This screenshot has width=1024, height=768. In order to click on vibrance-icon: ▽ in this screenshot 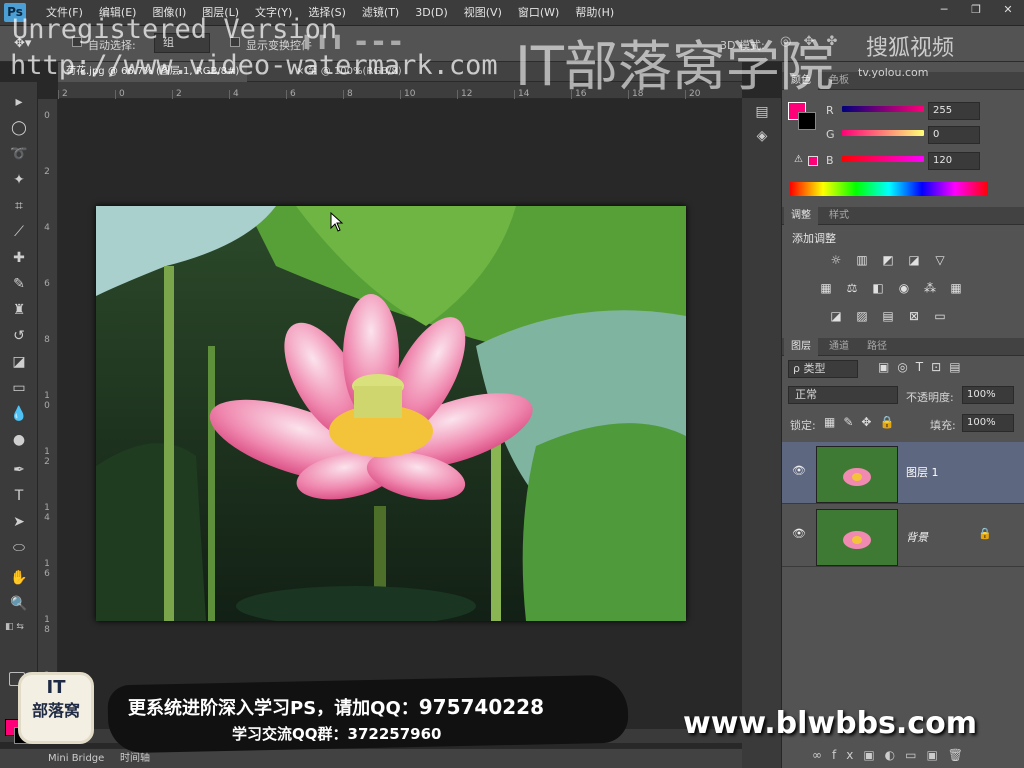, I will do `click(940, 260)`.